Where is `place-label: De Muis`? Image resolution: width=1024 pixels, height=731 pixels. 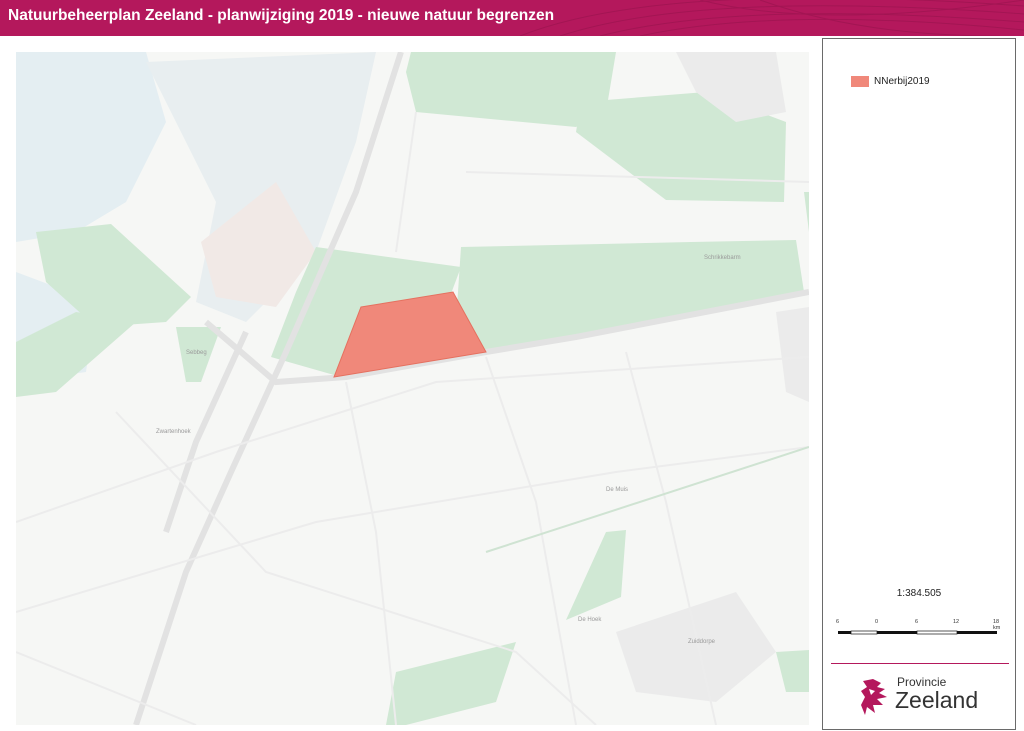 place-label: De Muis is located at coordinates (617, 490).